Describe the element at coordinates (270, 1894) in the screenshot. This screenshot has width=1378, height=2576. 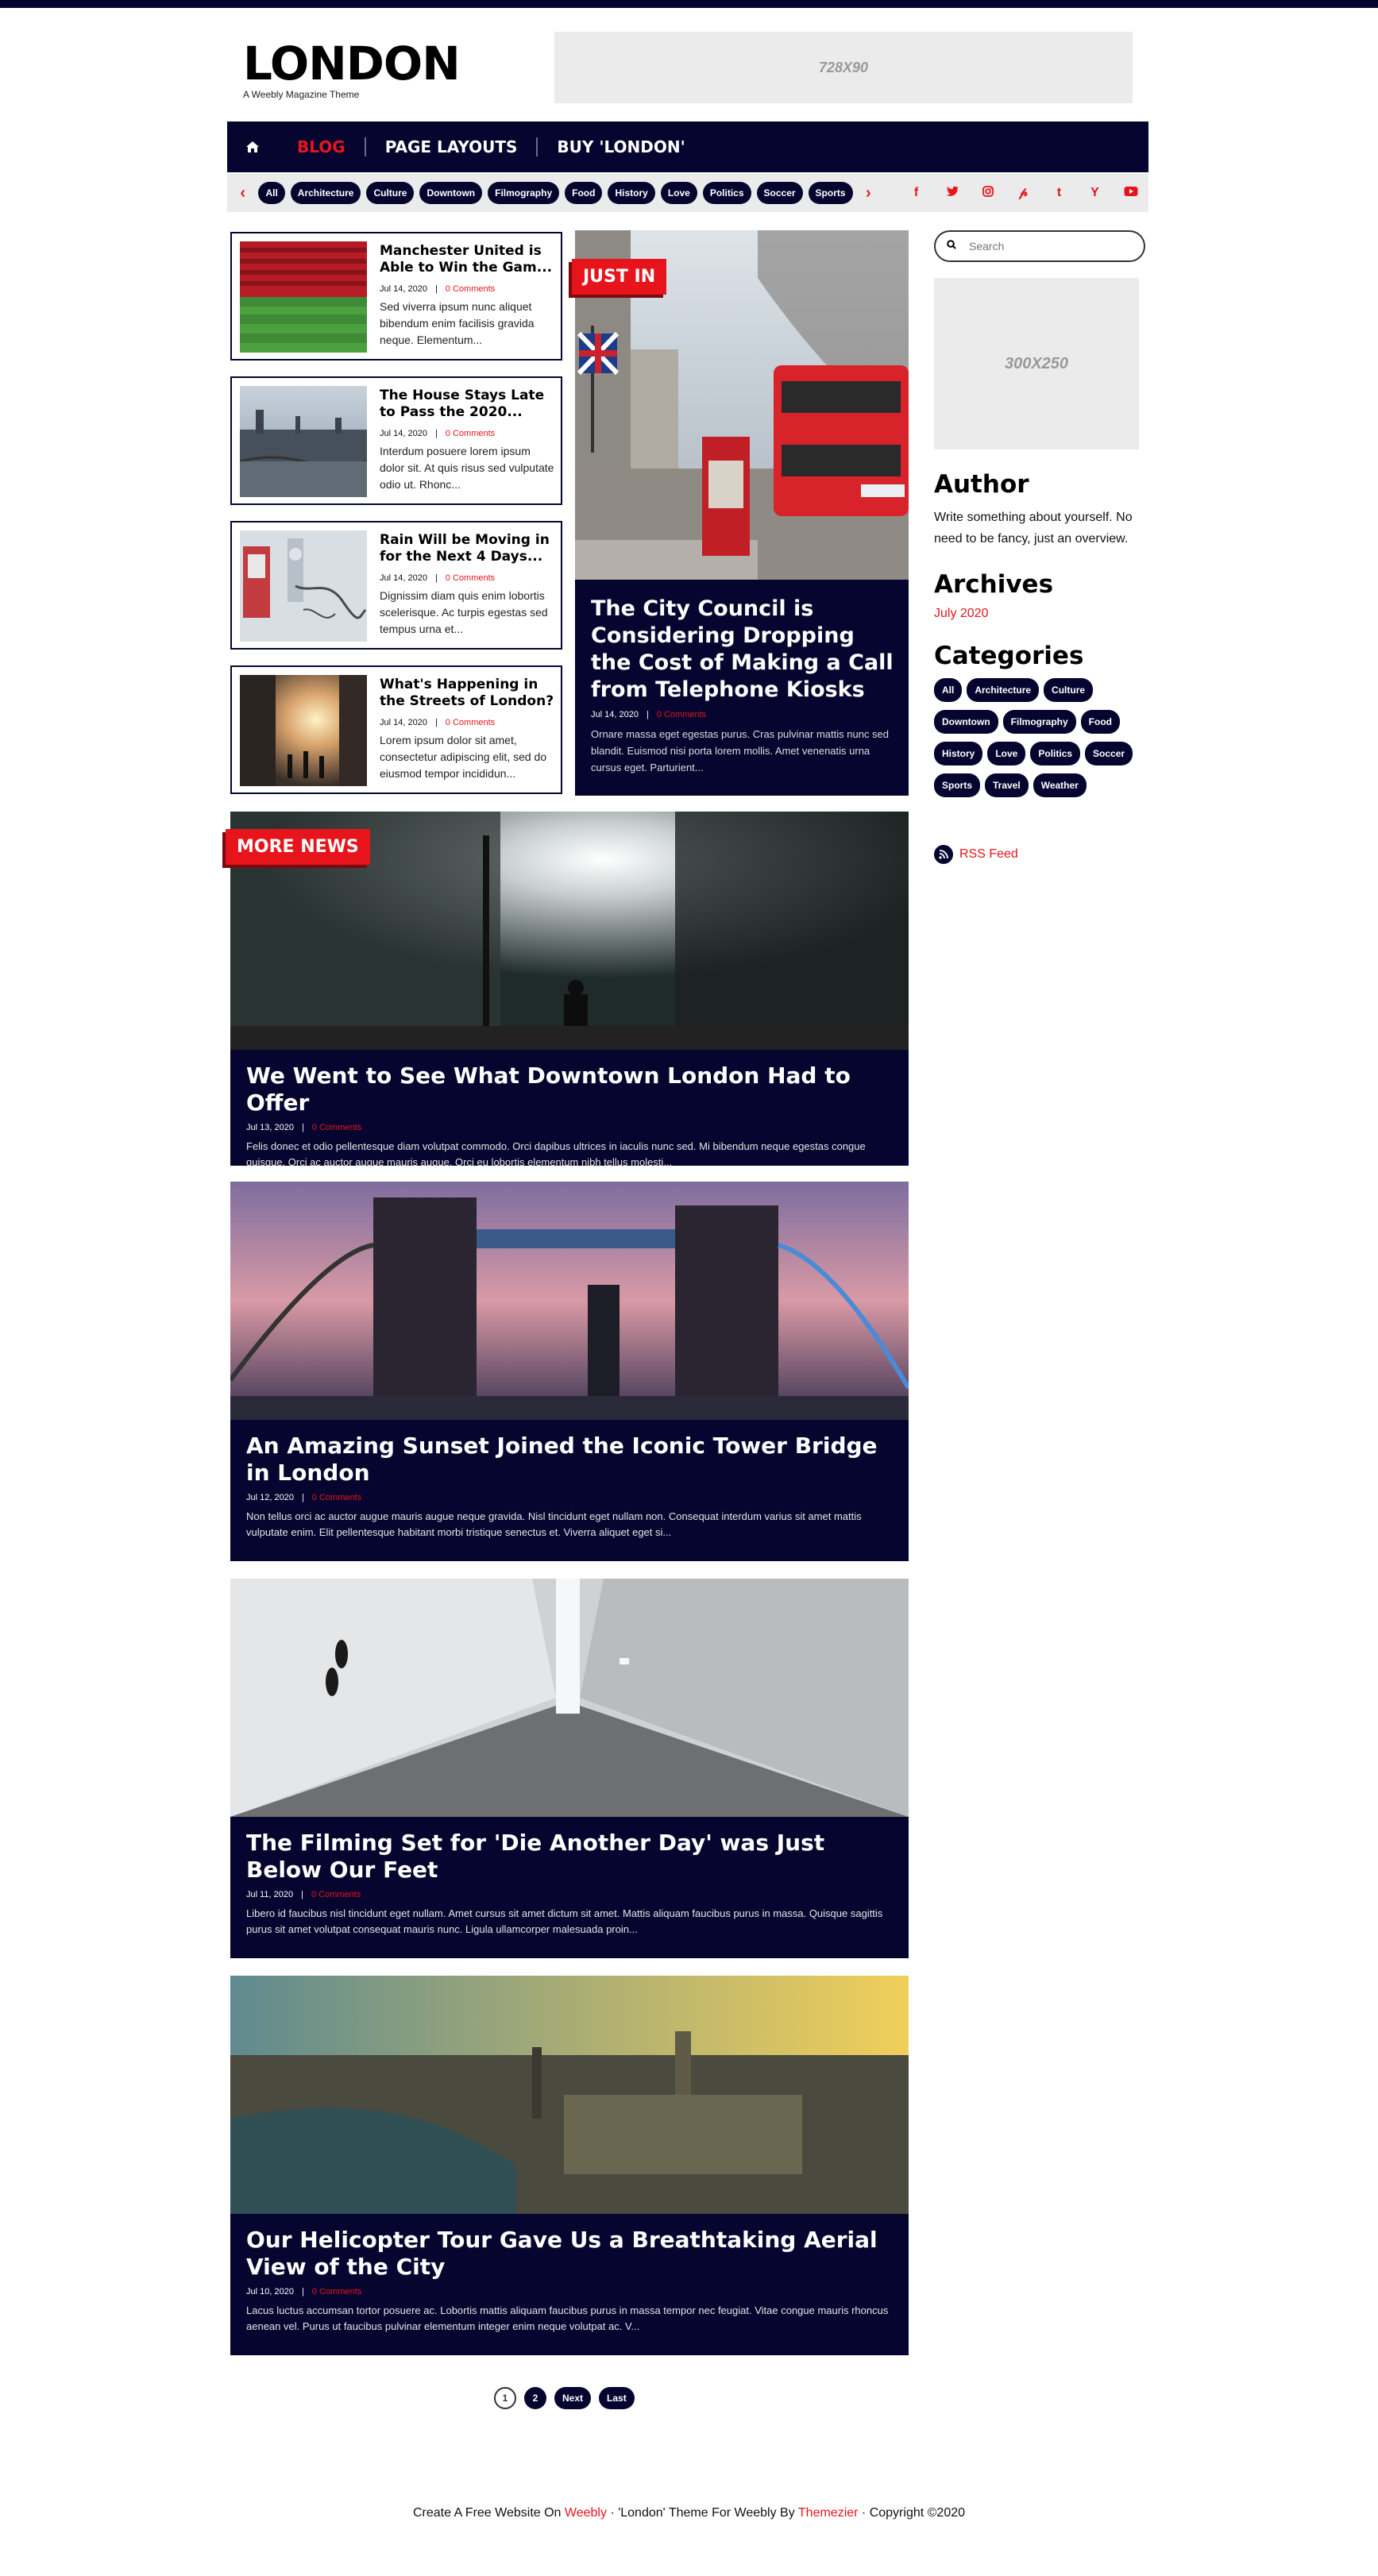
I see `post-date: Jul 11, 2020` at that location.